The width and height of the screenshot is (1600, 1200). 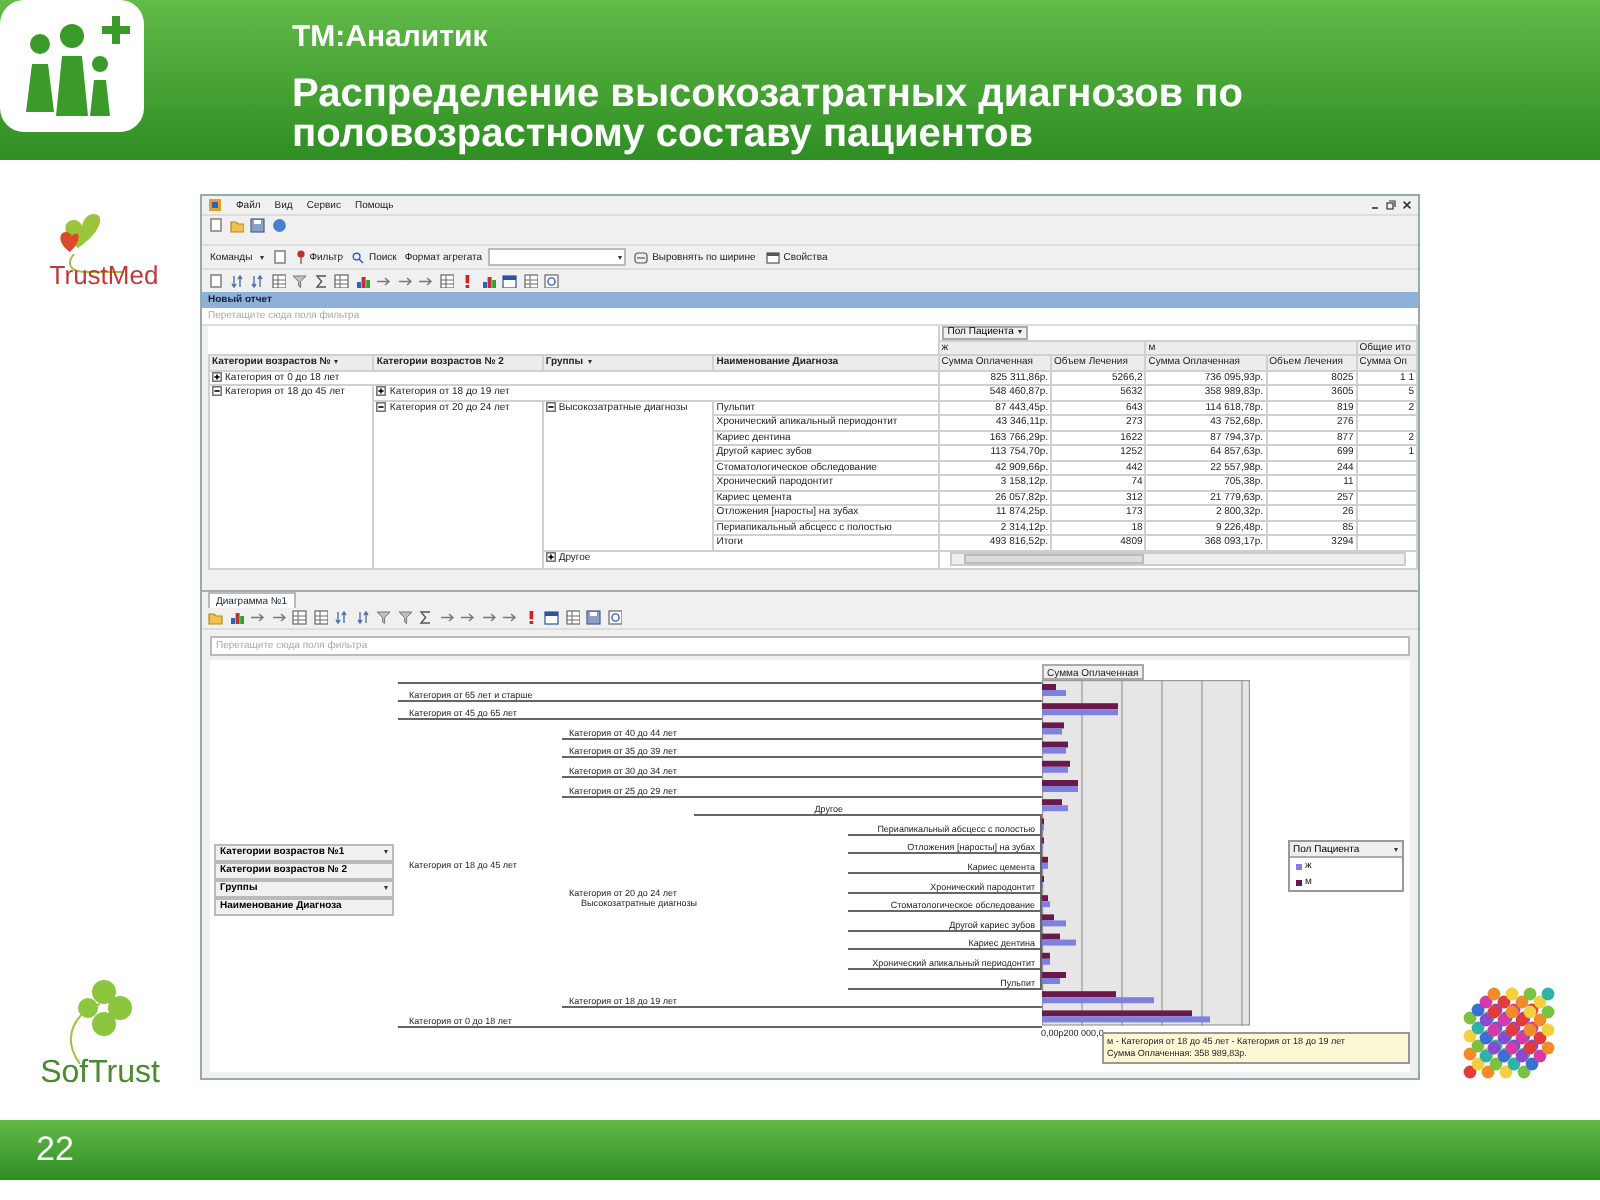 What do you see at coordinates (467, 281) in the screenshot?
I see `exclamation-icon` at bounding box center [467, 281].